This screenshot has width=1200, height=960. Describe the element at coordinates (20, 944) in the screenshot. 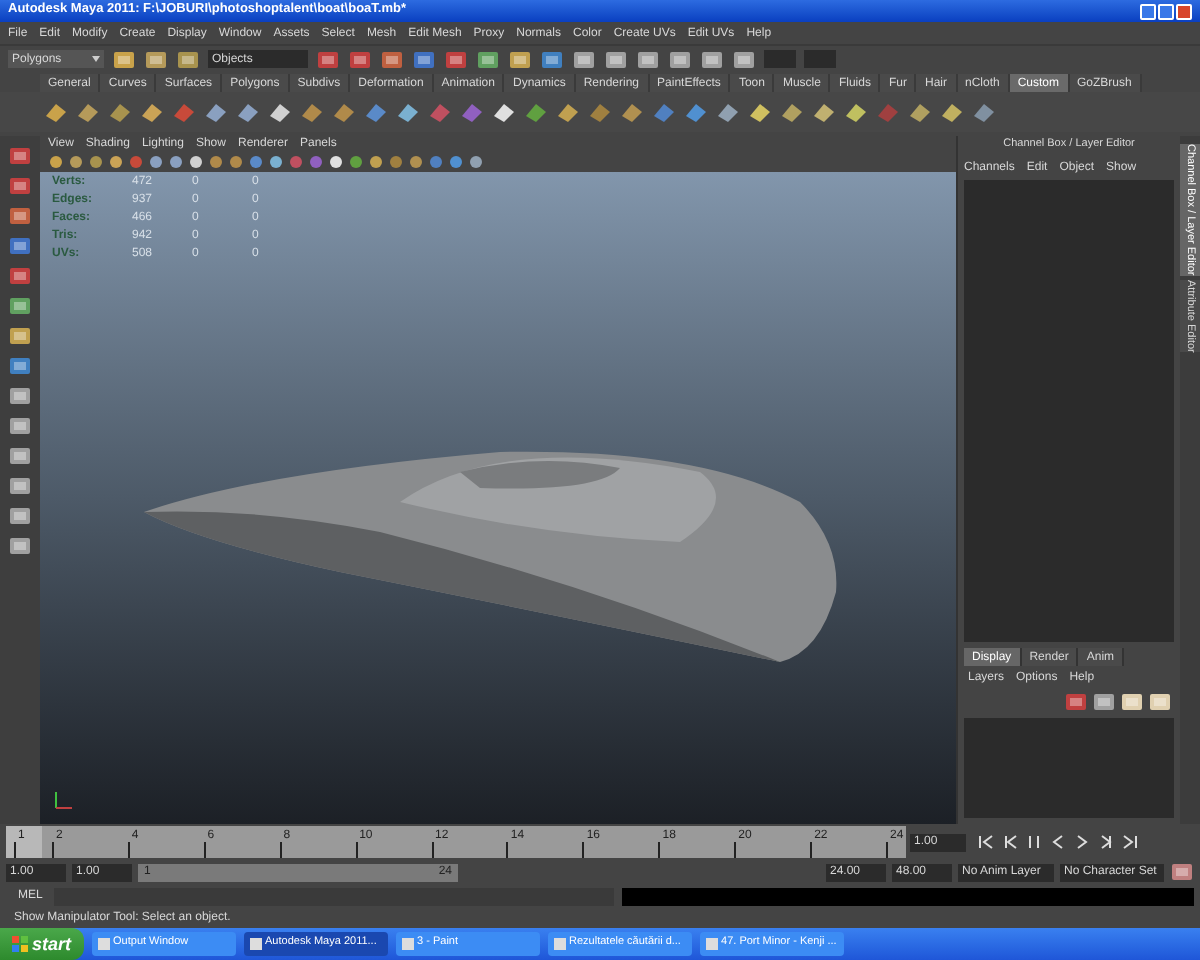

I see `windows-logo-icon` at that location.